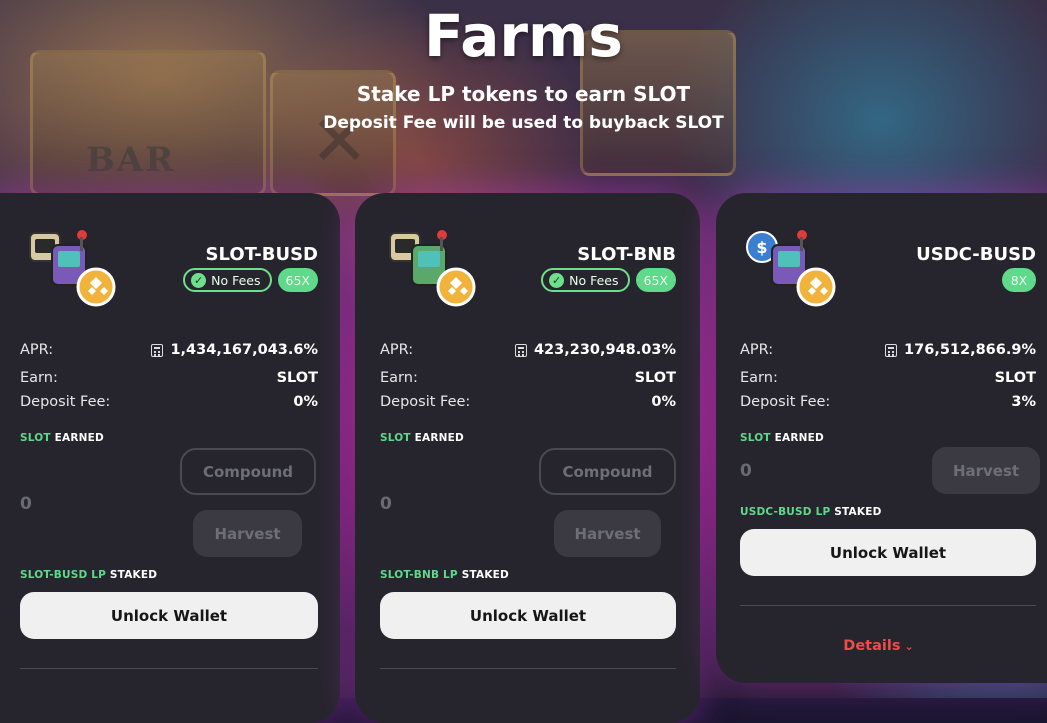  I want to click on apr-value: 176,512,866.9%, so click(970, 350).